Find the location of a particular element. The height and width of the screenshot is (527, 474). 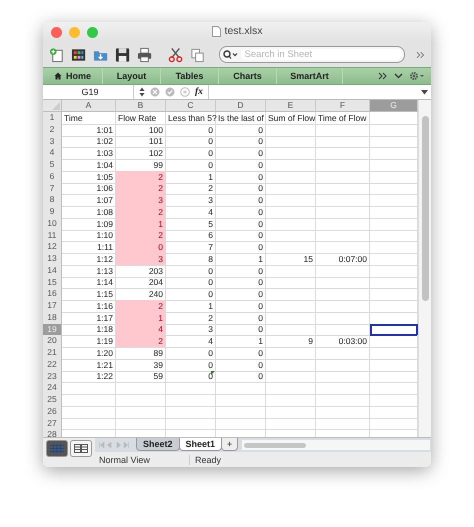

ribbon-tab: Charts is located at coordinates (248, 76).